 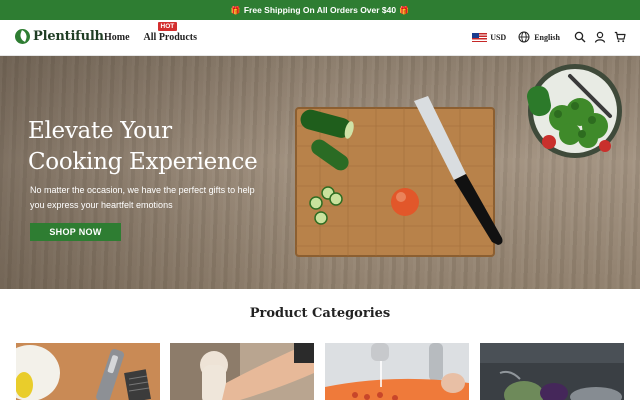 I want to click on currency-selector: USD, so click(x=489, y=37).